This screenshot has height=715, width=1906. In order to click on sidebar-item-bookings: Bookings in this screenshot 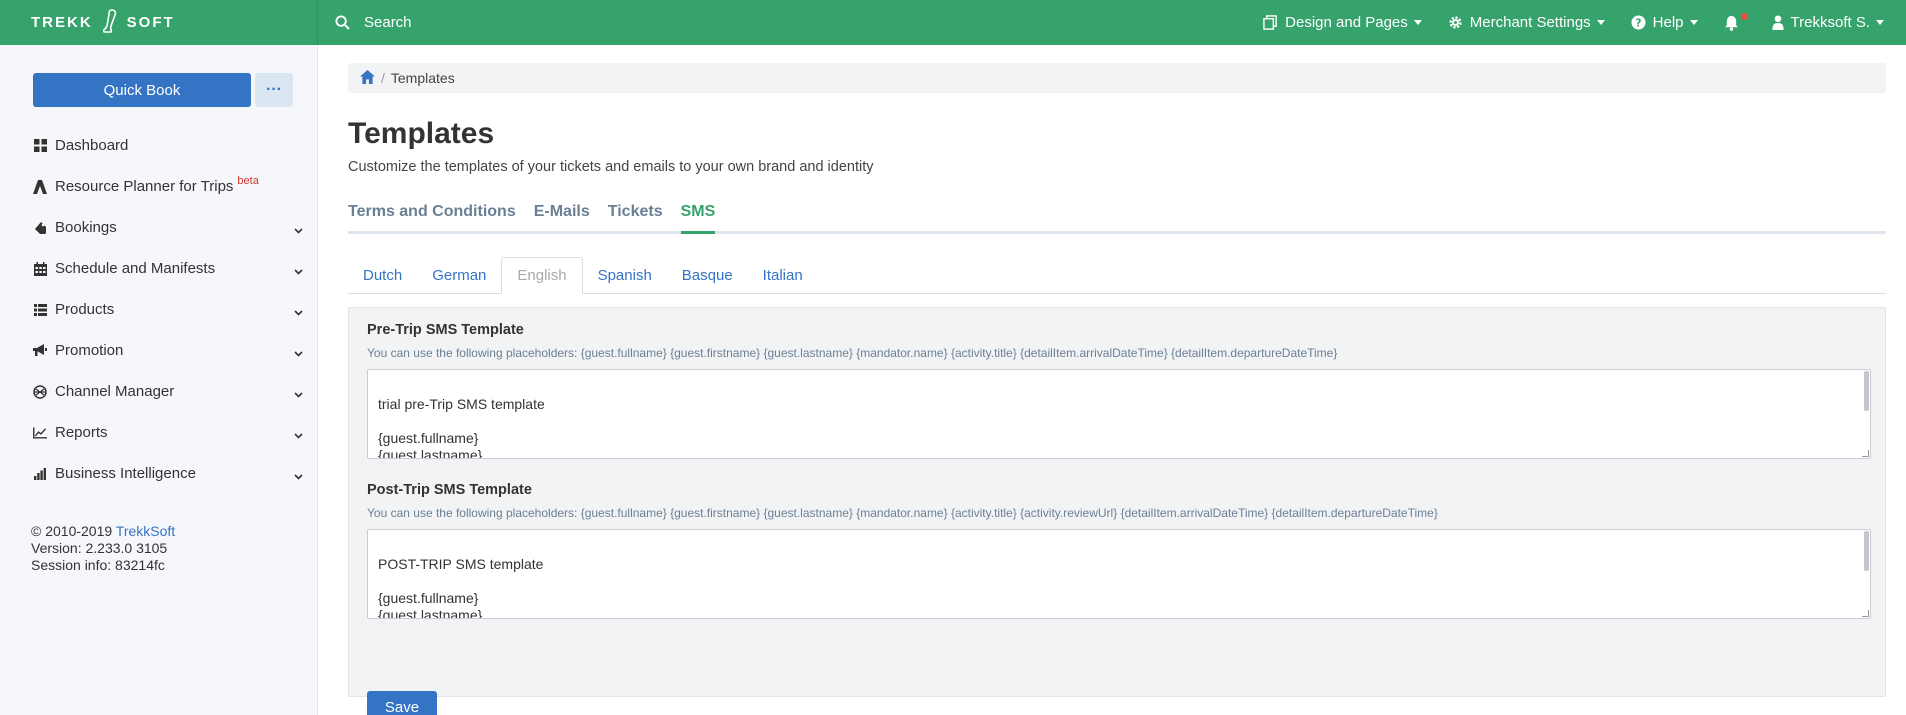, I will do `click(168, 227)`.